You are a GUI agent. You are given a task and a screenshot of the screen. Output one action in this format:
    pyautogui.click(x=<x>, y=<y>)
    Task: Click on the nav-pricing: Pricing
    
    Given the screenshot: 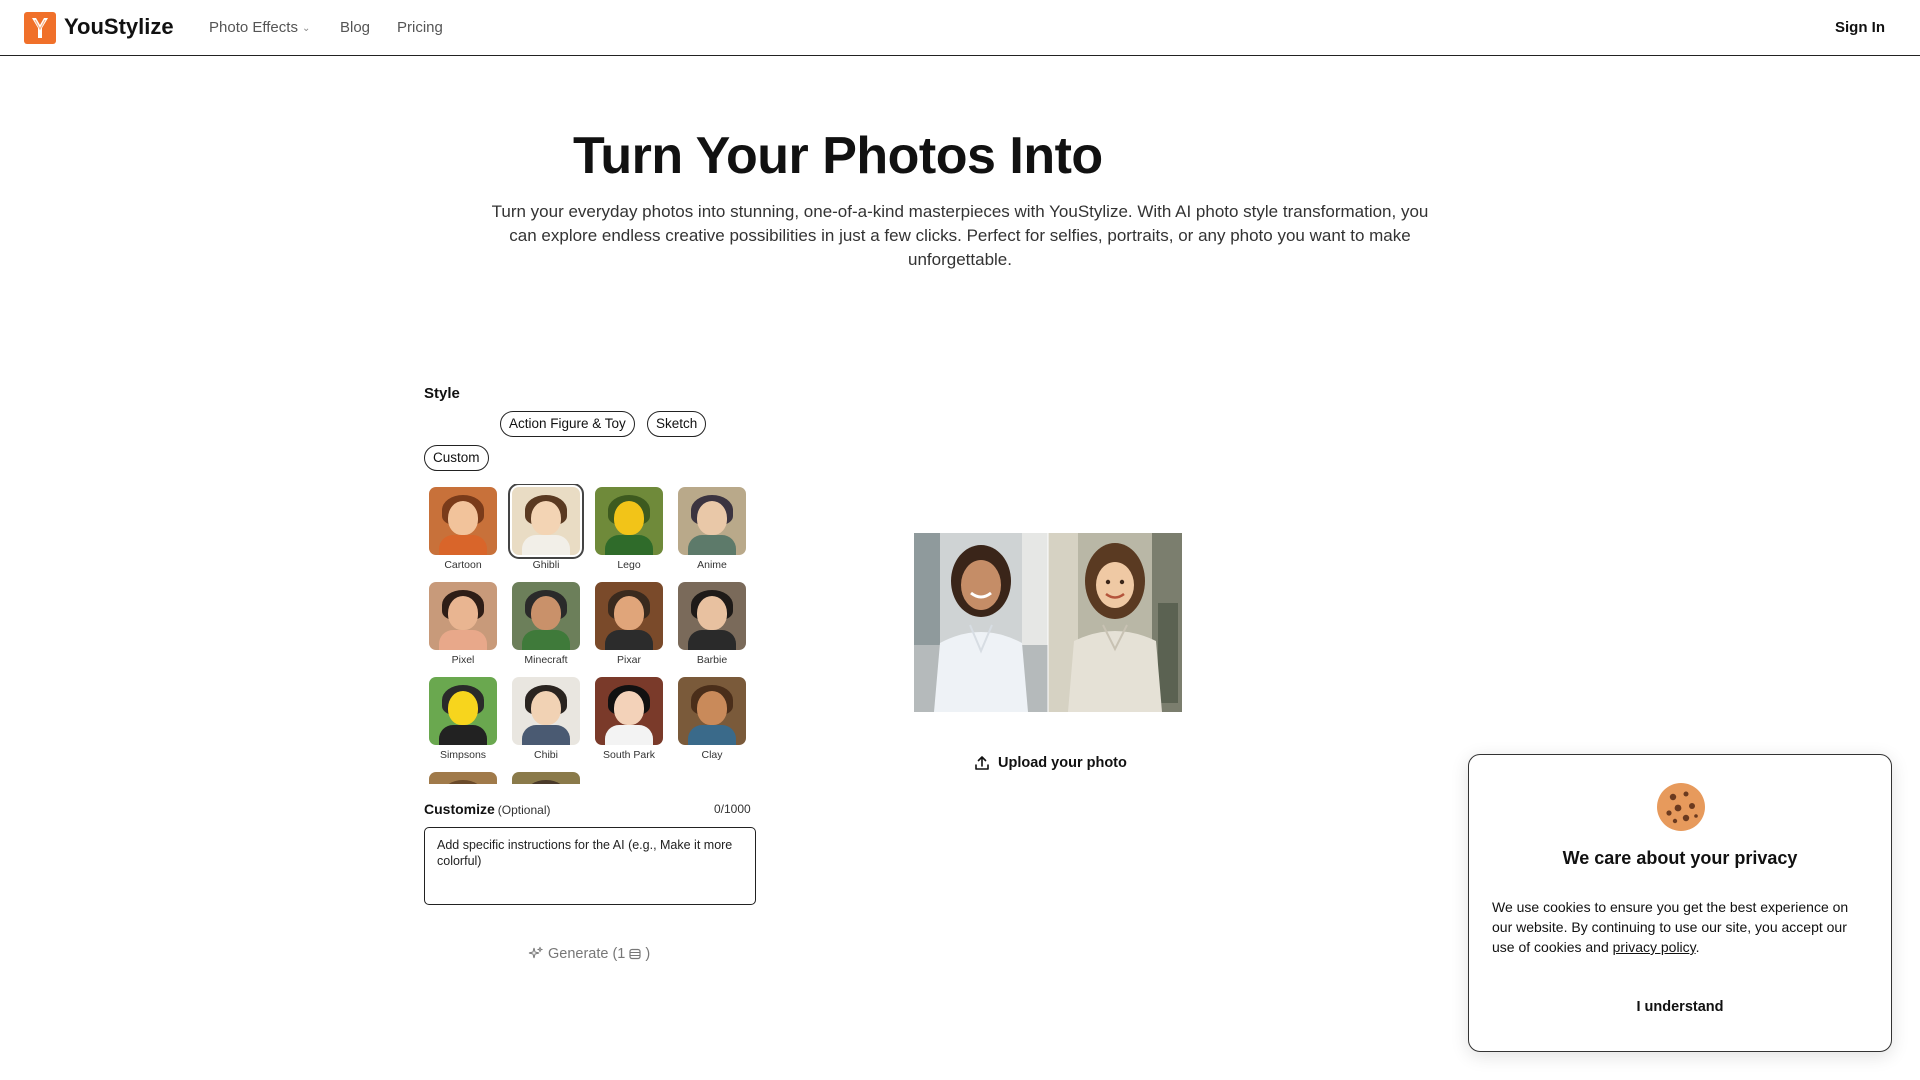 What is the action you would take?
    pyautogui.click(x=420, y=27)
    